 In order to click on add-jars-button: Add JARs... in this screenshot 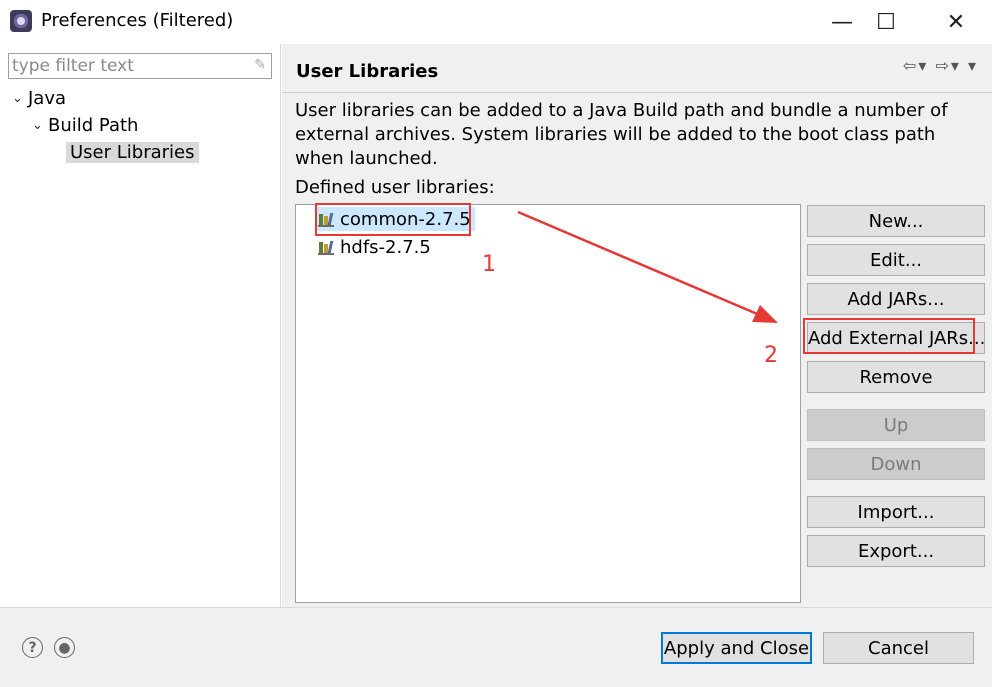, I will do `click(896, 299)`.